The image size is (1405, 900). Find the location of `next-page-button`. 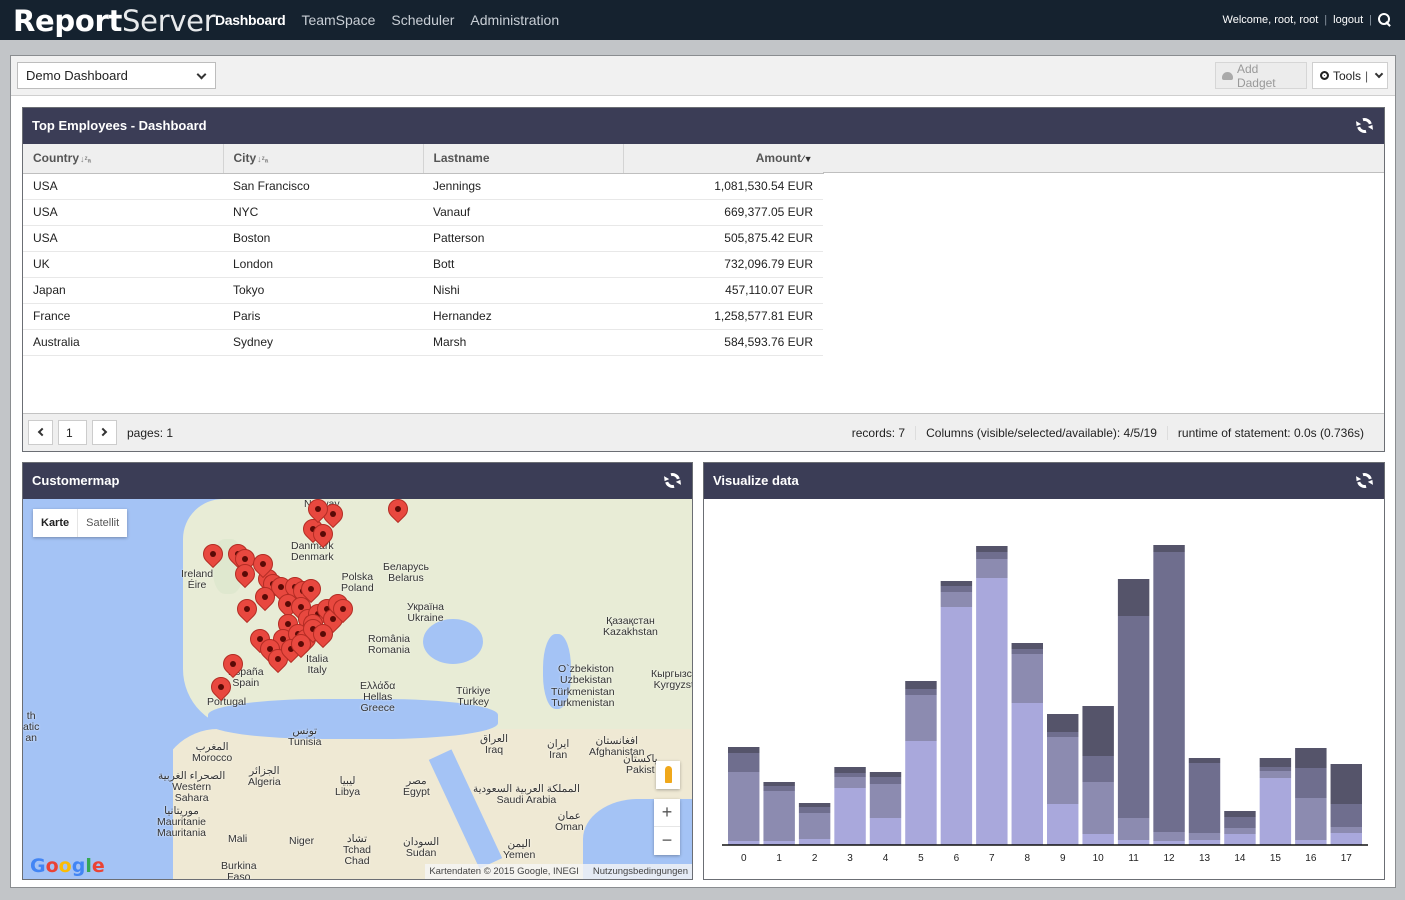

next-page-button is located at coordinates (104, 432).